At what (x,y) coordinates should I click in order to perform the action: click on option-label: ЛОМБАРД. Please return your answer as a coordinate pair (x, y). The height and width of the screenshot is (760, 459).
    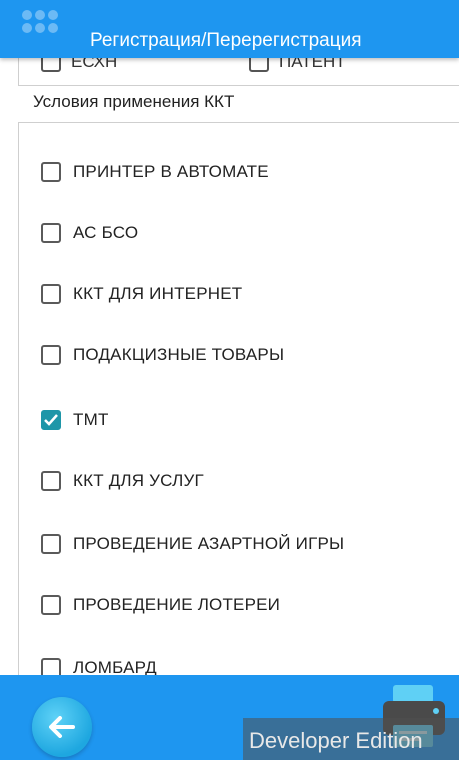
    Looking at the image, I should click on (115, 666).